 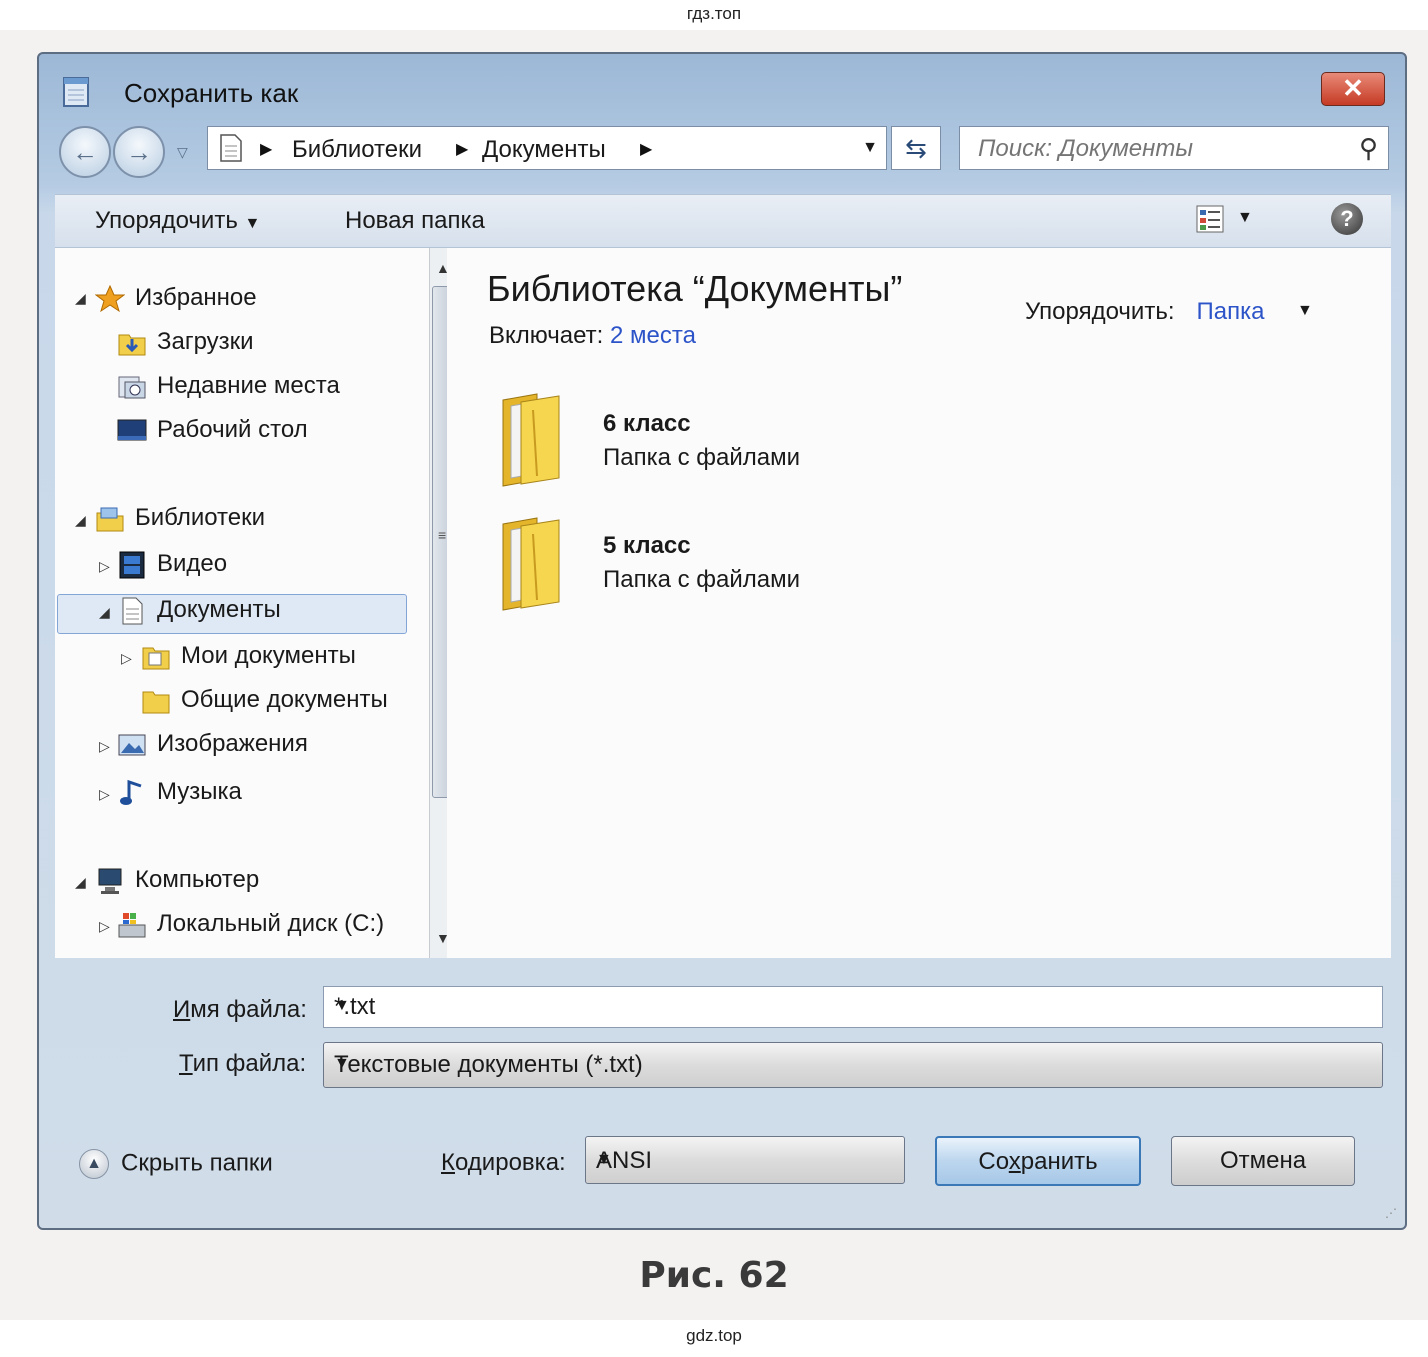 What do you see at coordinates (248, 656) in the screenshot?
I see `nav-item-my-documents: Мои документы` at bounding box center [248, 656].